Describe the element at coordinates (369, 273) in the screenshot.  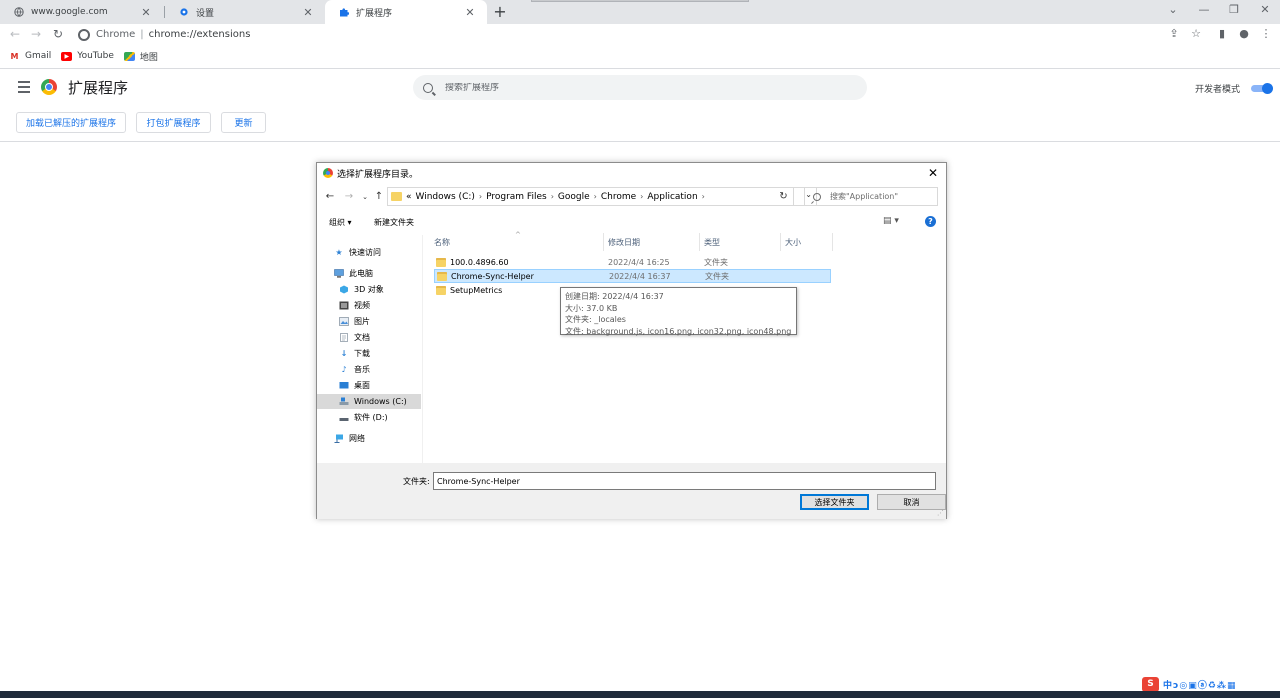
I see `sidebar-item-this-pc: 此电脑` at that location.